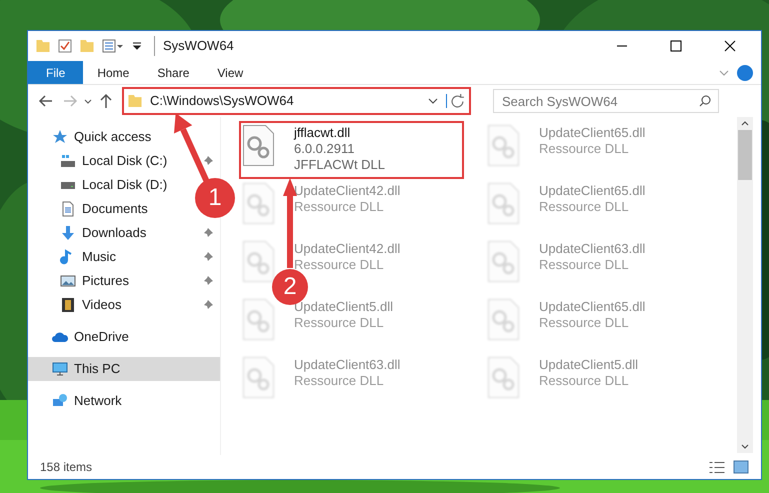 This screenshot has height=493, width=769. I want to click on ribbon-tab: File, so click(56, 72).